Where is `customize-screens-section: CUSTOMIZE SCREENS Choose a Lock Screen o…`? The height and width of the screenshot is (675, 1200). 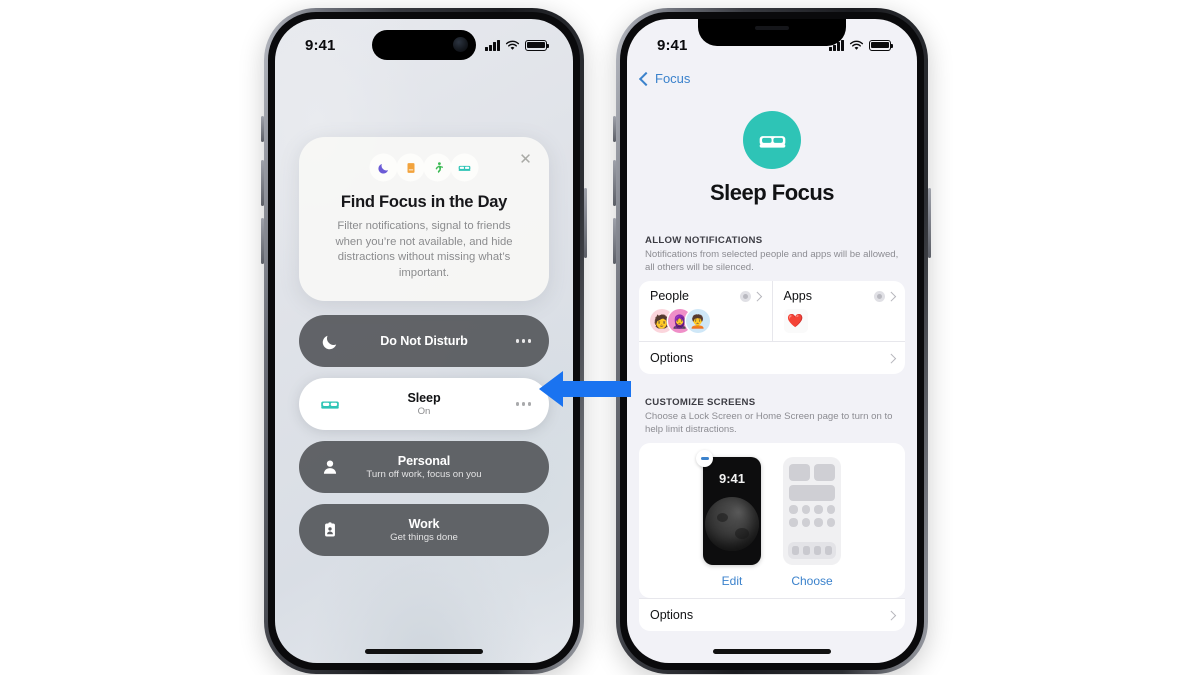
customize-screens-section: CUSTOMIZE SCREENS Choose a Lock Screen o… is located at coordinates (772, 514).